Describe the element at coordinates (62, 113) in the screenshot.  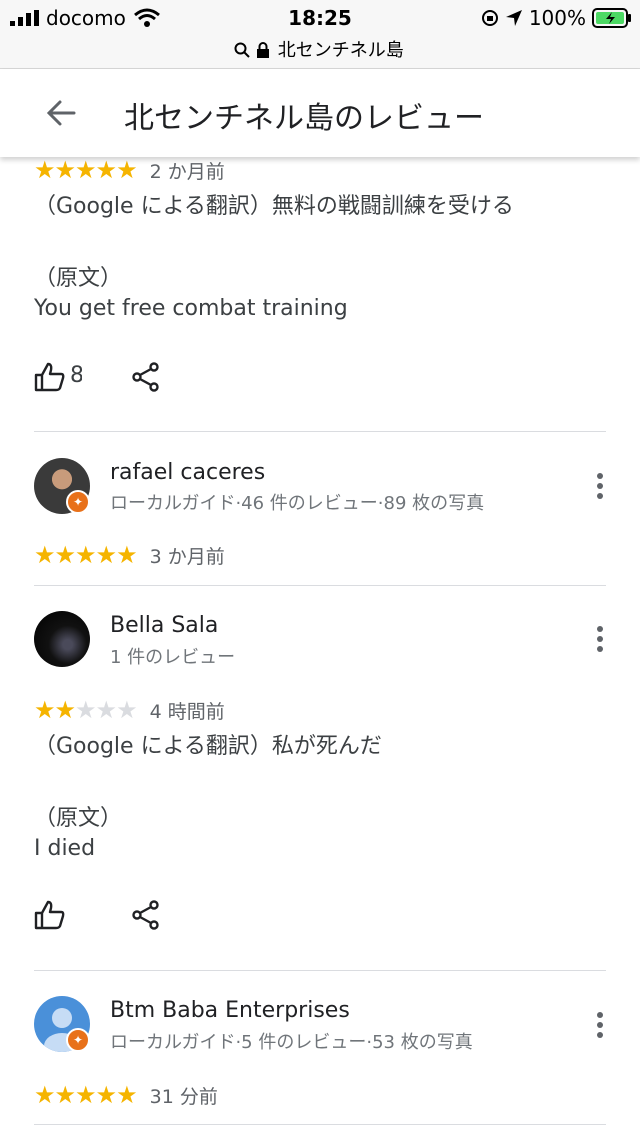
I see `back-arrow-icon` at that location.